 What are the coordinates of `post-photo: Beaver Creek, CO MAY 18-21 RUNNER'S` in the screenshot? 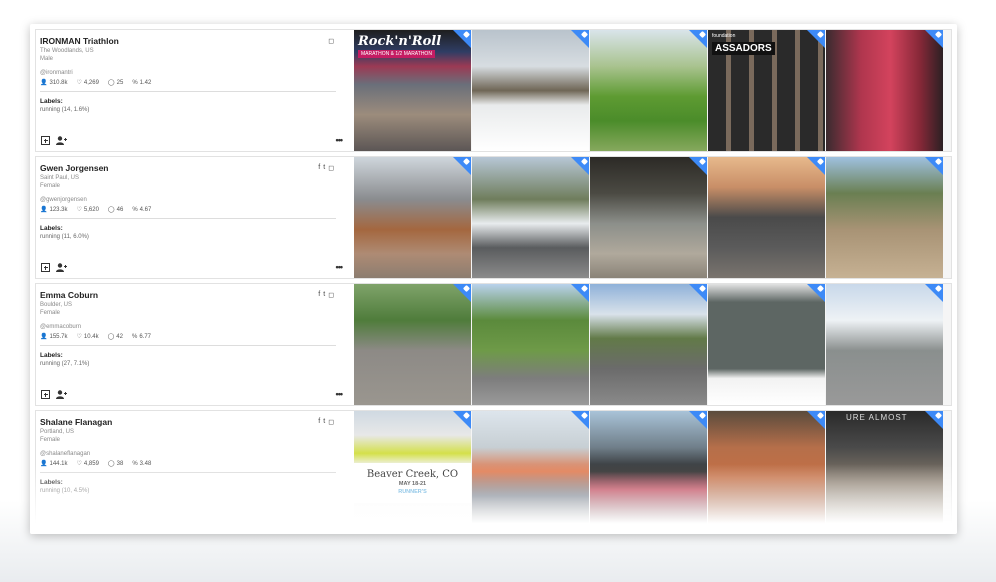 It's located at (412, 471).